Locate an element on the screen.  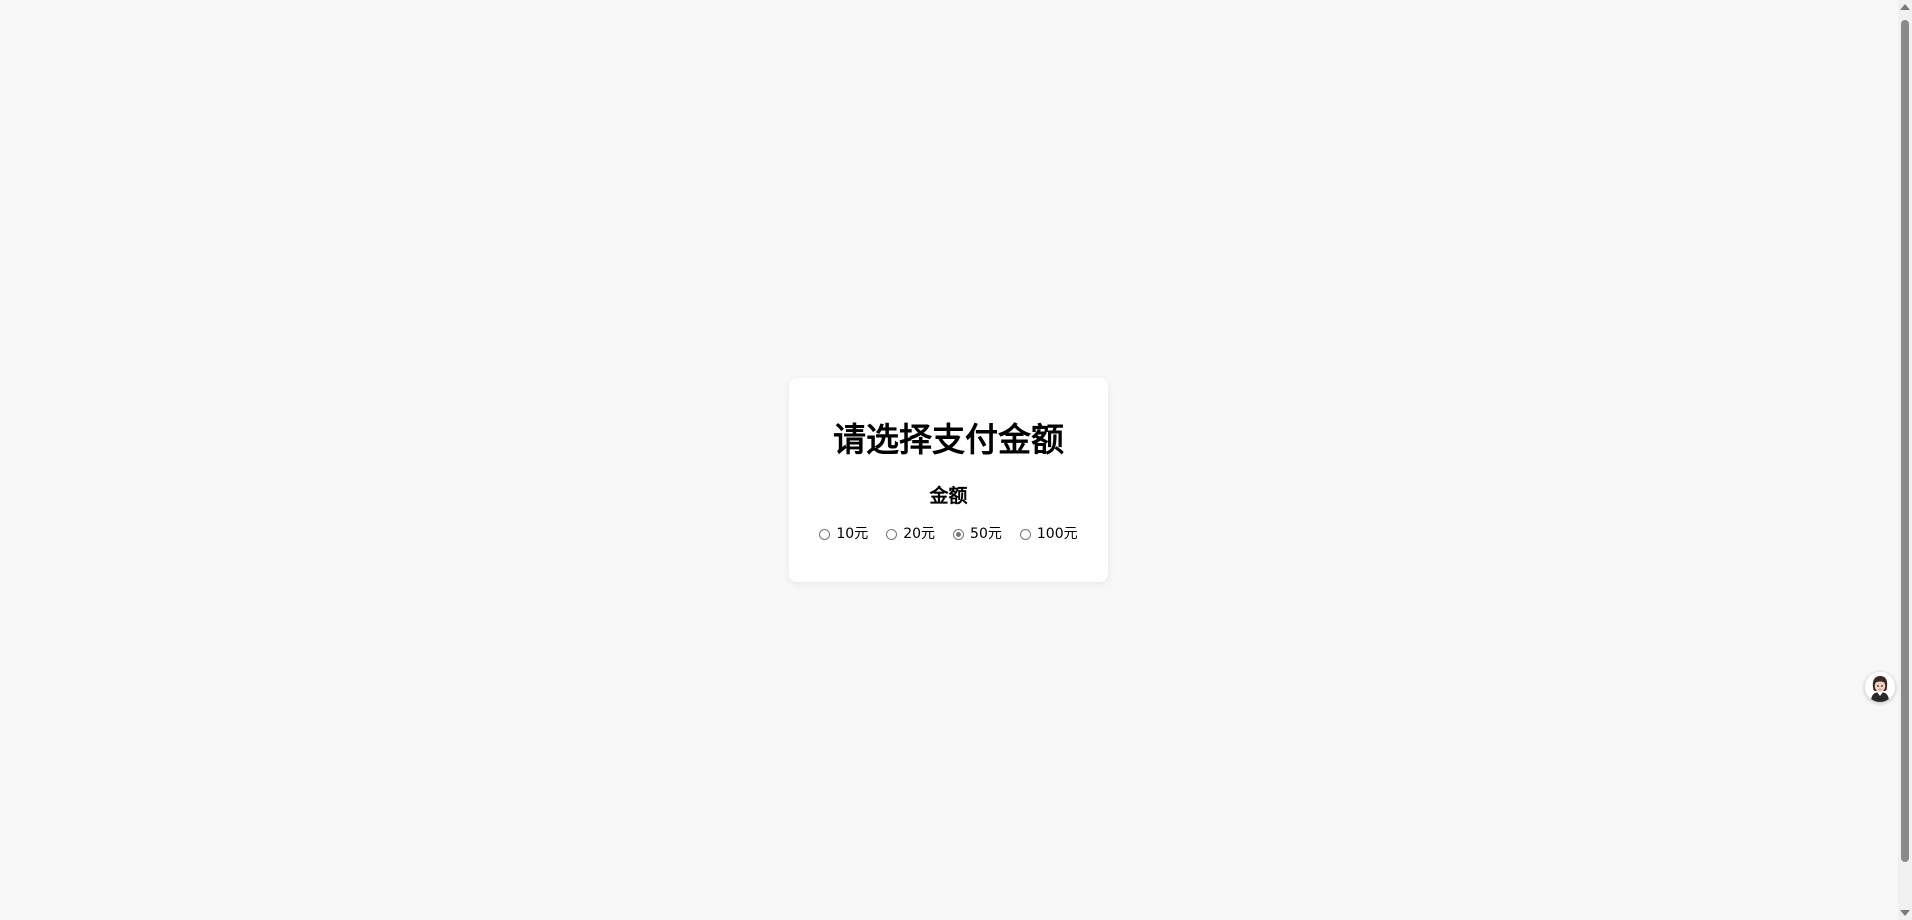
amount-label-20: 20元 is located at coordinates (919, 534).